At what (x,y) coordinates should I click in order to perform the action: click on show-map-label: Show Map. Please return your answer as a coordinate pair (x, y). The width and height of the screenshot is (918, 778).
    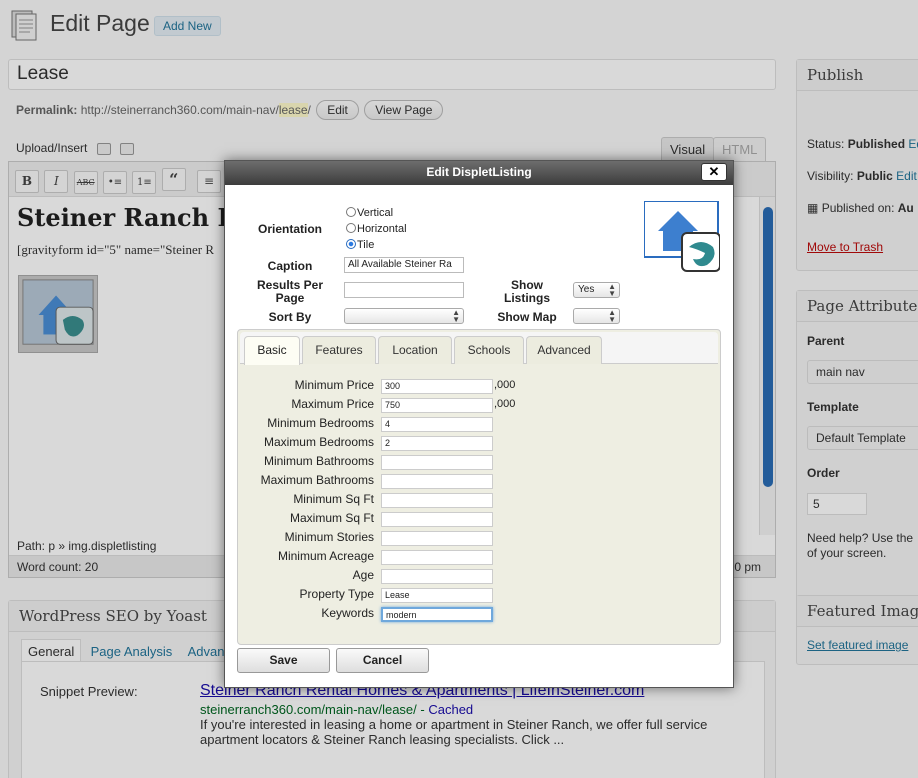
    Looking at the image, I should click on (527, 317).